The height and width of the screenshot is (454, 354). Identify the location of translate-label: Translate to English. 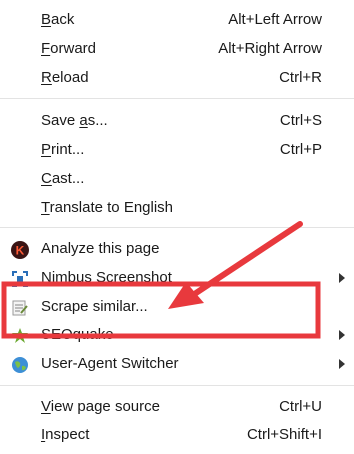
(107, 207).